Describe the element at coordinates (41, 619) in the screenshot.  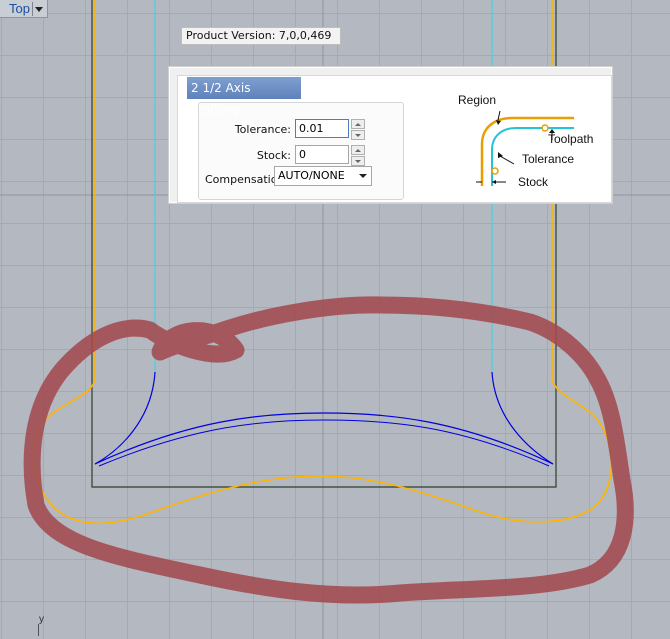
I see `axis-y-label: y` at that location.